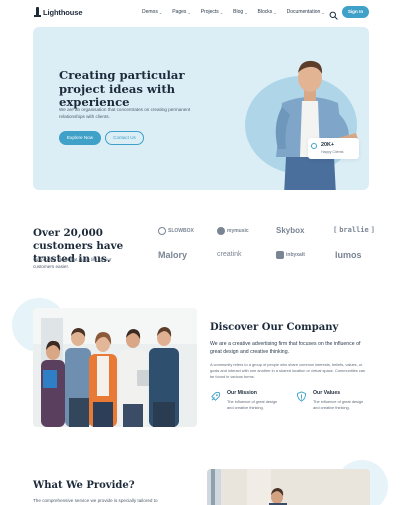 The image size is (403, 505). I want to click on office-illustration, so click(288, 487).